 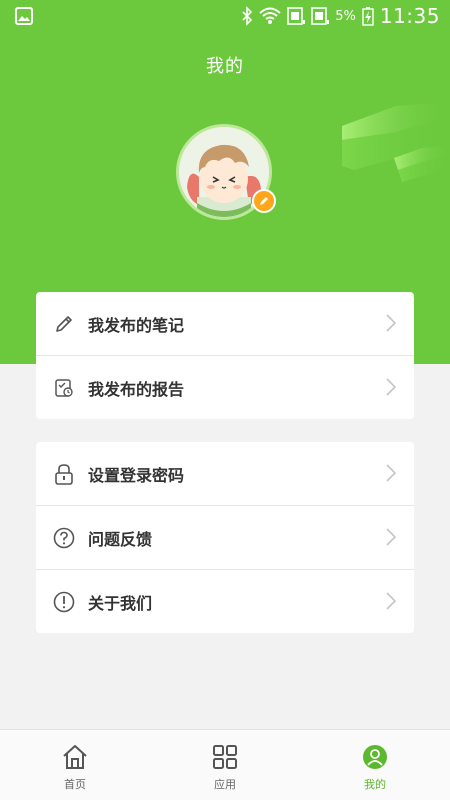 I want to click on tab-apps: 应用, so click(x=225, y=768).